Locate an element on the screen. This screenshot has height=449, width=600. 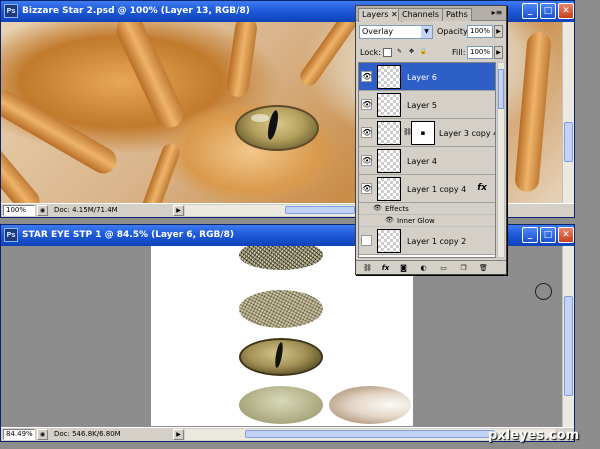
link-layers-icon: ⛓ is located at coordinates (367, 268).